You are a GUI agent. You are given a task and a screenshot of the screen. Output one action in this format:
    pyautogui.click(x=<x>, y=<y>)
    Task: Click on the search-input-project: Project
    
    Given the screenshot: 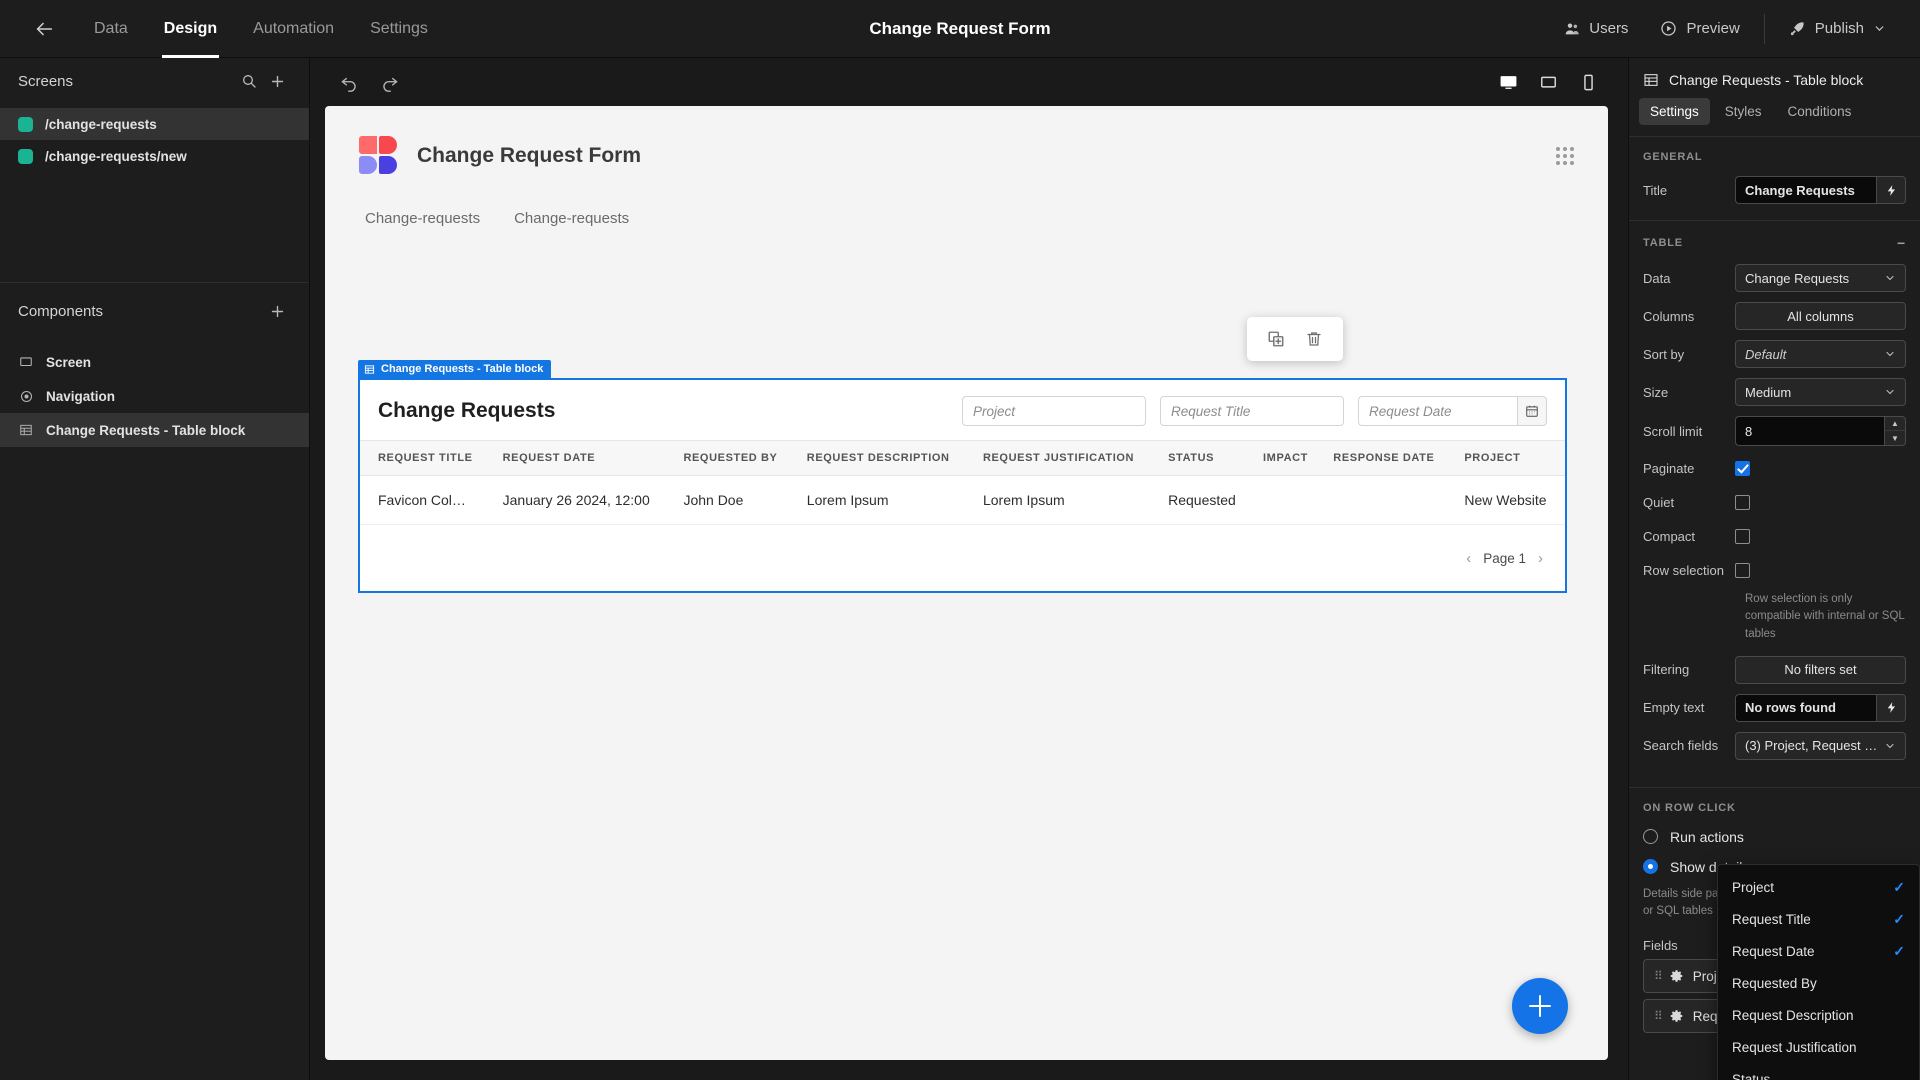 What is the action you would take?
    pyautogui.click(x=1054, y=411)
    